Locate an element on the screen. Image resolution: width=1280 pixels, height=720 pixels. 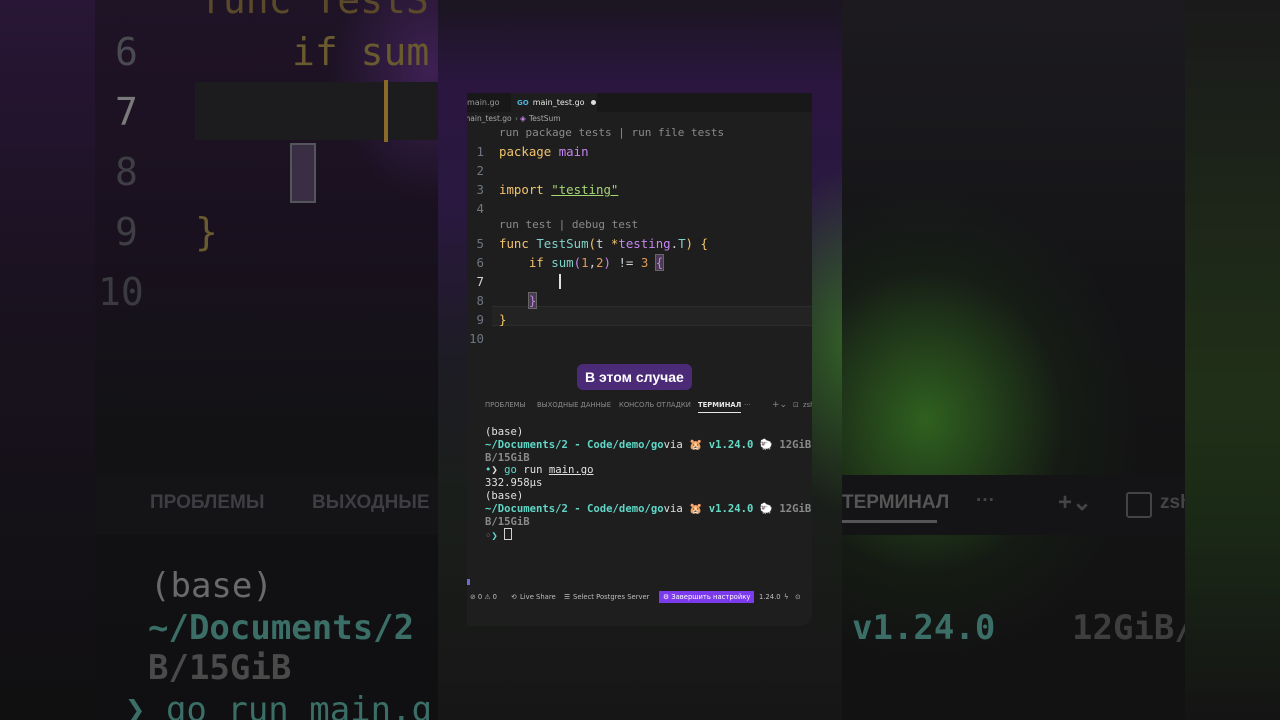
copilot-icon: ⊙ is located at coordinates (798, 597).